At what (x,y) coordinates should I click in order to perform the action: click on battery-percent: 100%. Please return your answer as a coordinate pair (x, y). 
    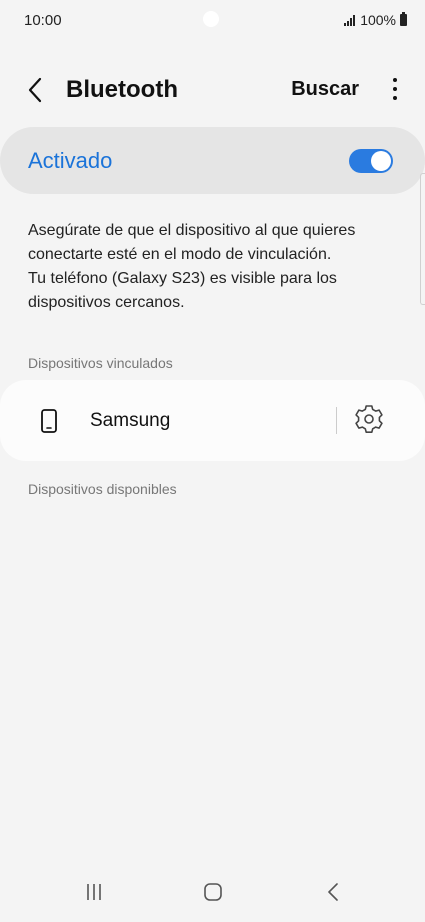
    Looking at the image, I should click on (378, 20).